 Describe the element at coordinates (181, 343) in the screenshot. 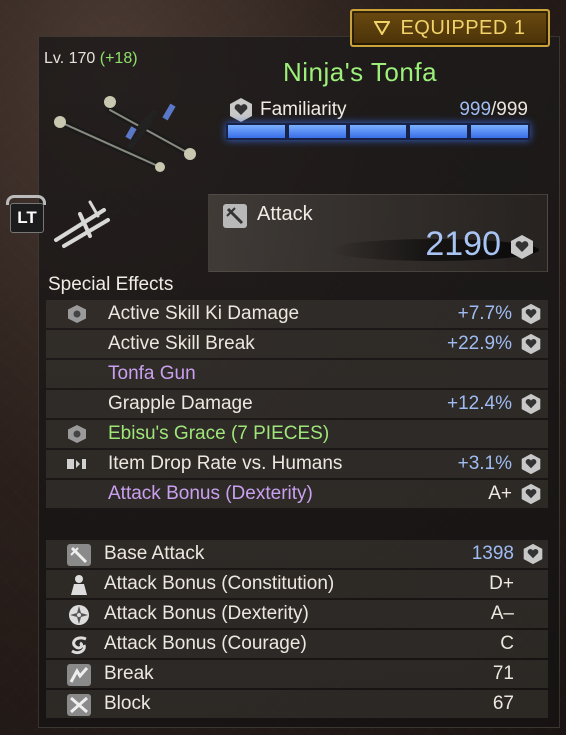

I see `special-effect-label: Active Skill Break` at that location.